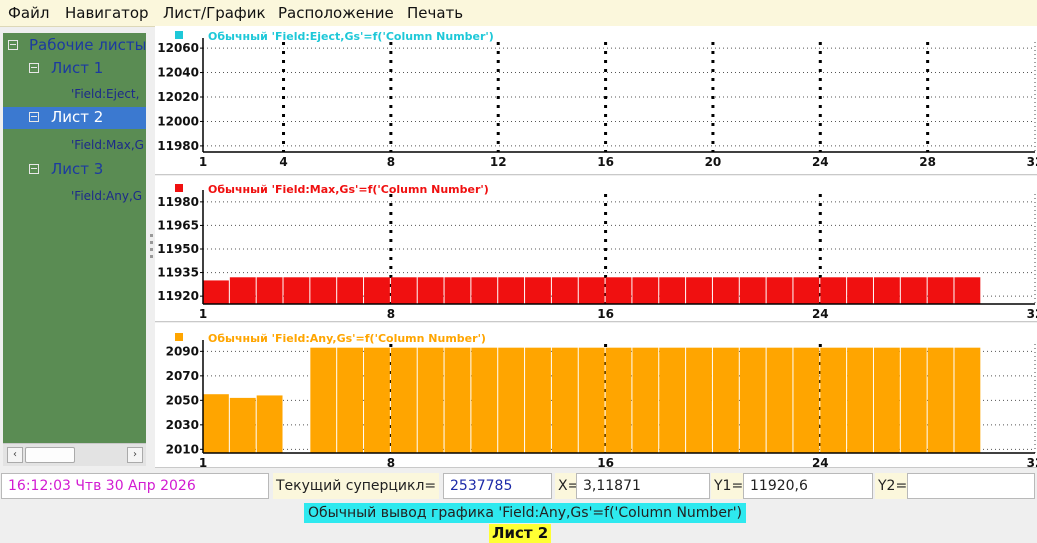 This screenshot has width=1037, height=543. I want to click on current-sheet-label: Лист 2, so click(520, 533).